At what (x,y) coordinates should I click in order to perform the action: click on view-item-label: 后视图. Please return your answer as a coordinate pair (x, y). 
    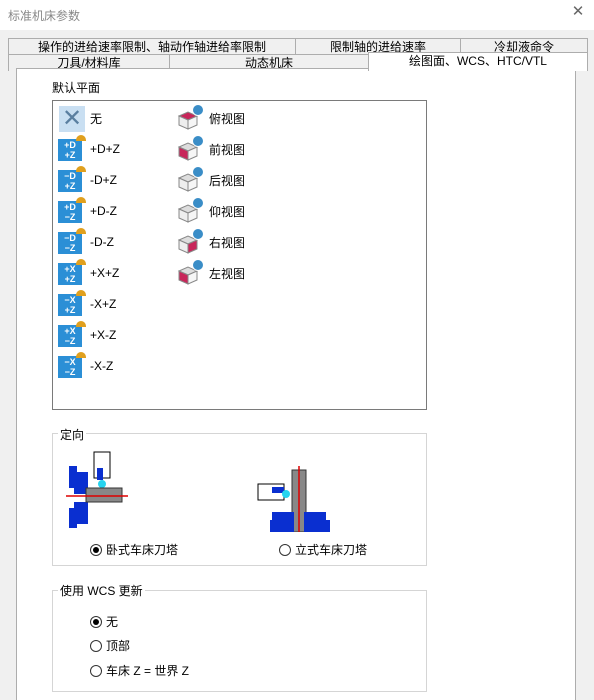
    Looking at the image, I should click on (227, 180).